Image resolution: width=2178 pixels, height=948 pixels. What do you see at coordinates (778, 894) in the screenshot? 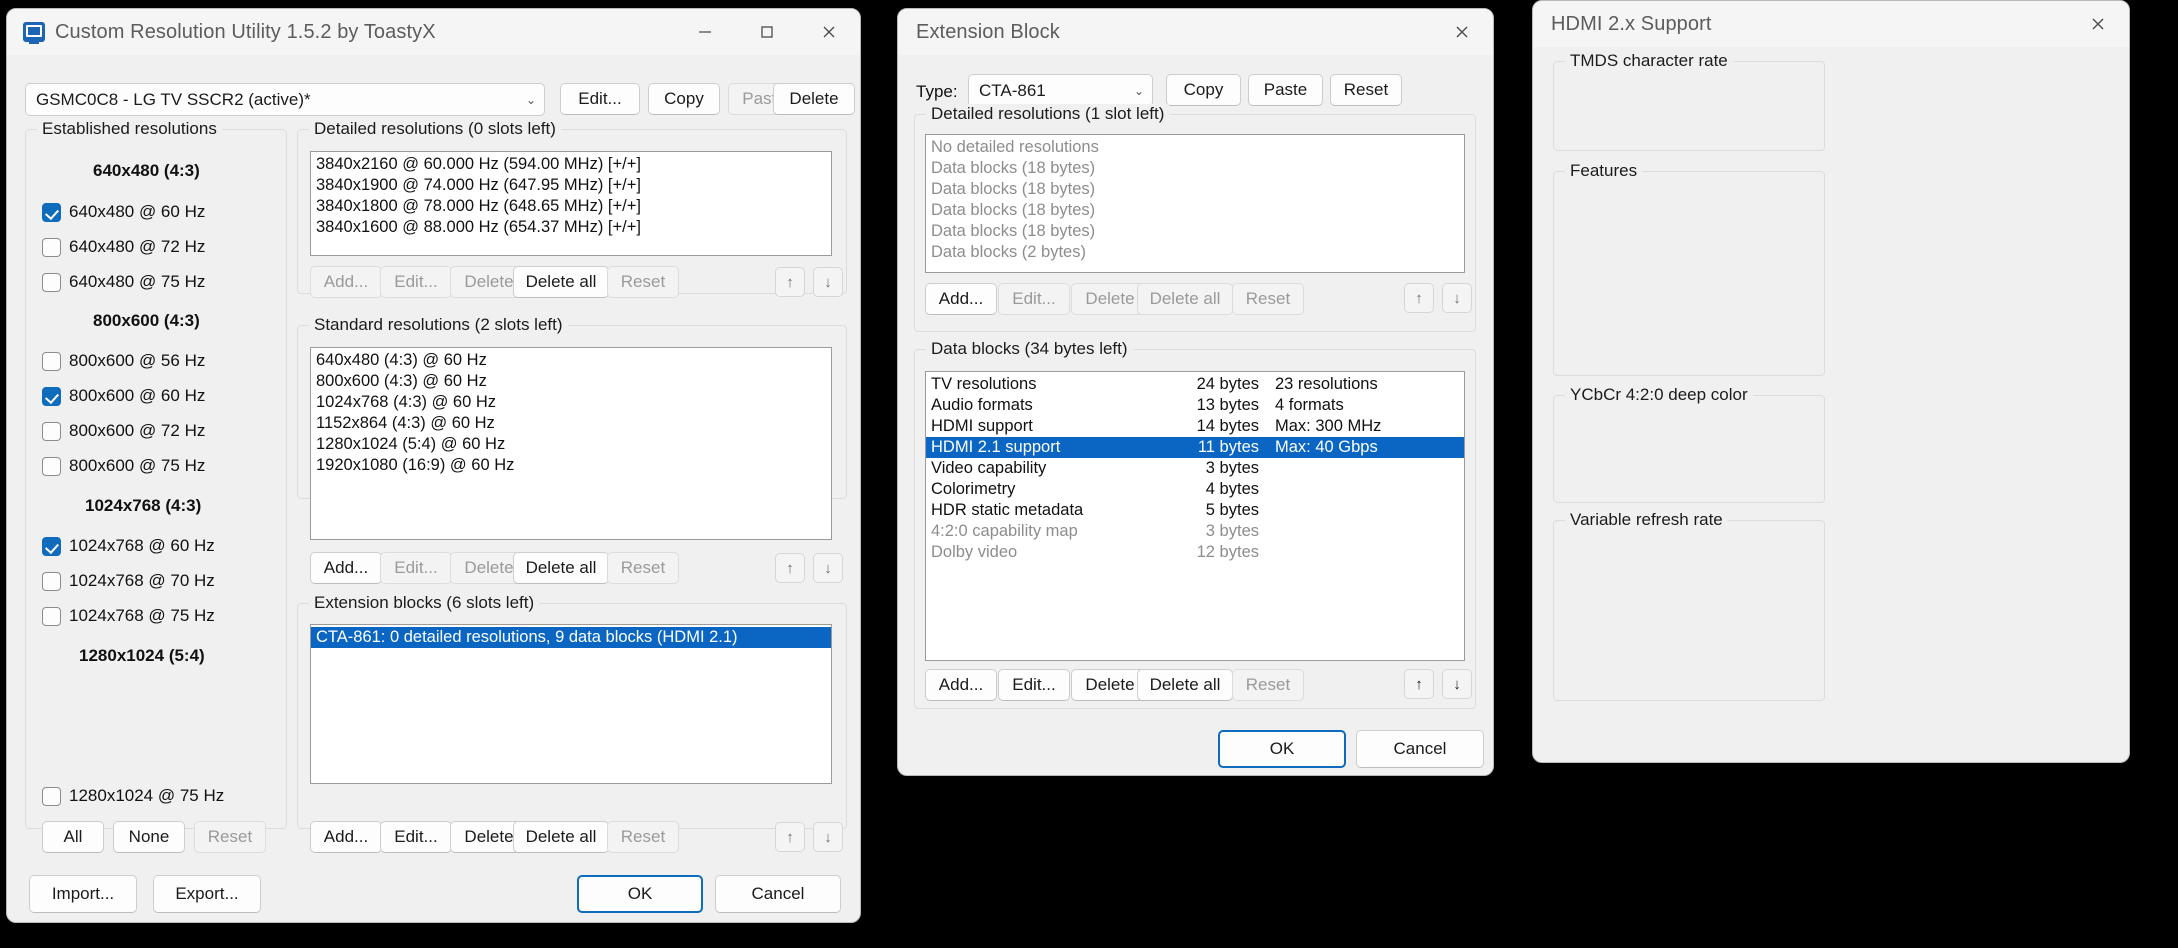
I see `cancel-button: Cancel` at bounding box center [778, 894].